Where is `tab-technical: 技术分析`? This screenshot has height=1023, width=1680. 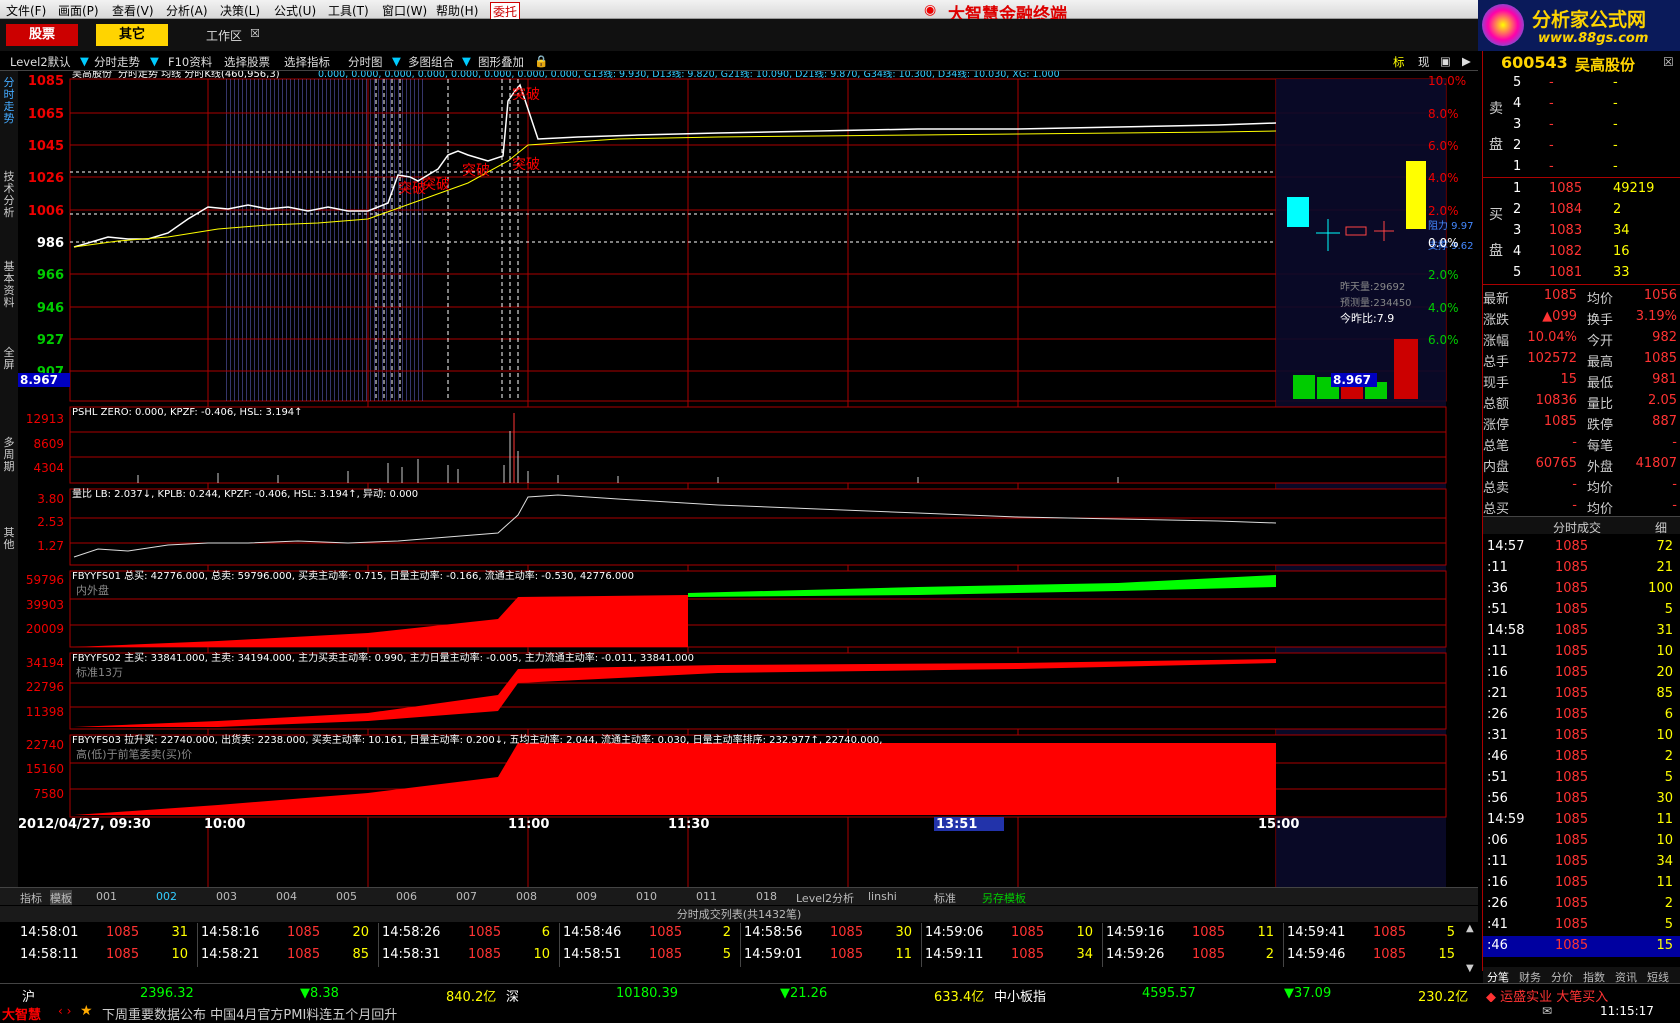 tab-technical: 技术分析 is located at coordinates (9, 195).